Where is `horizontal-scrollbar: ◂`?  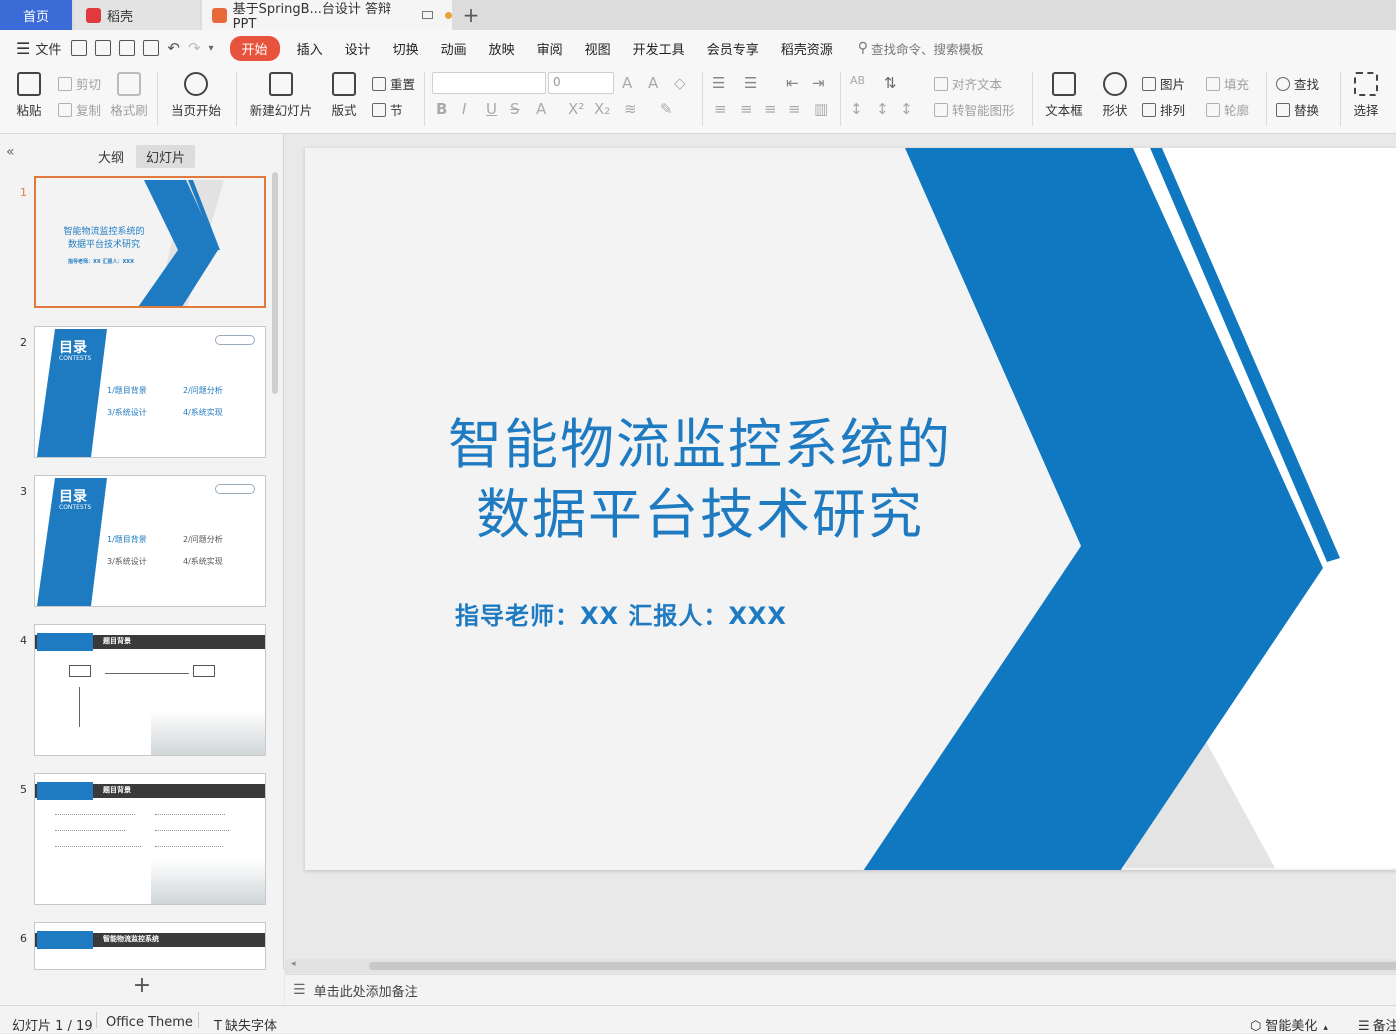 horizontal-scrollbar: ◂ is located at coordinates (840, 966).